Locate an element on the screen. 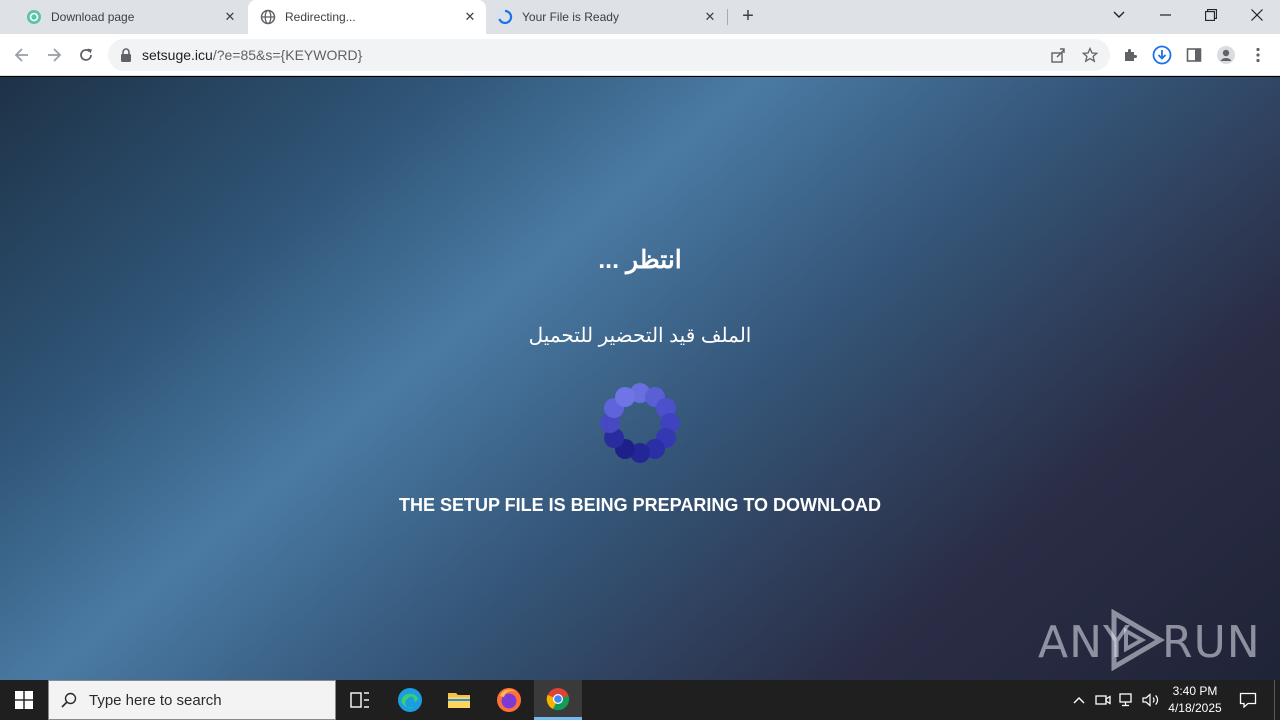  loading-spinner is located at coordinates (640, 423).